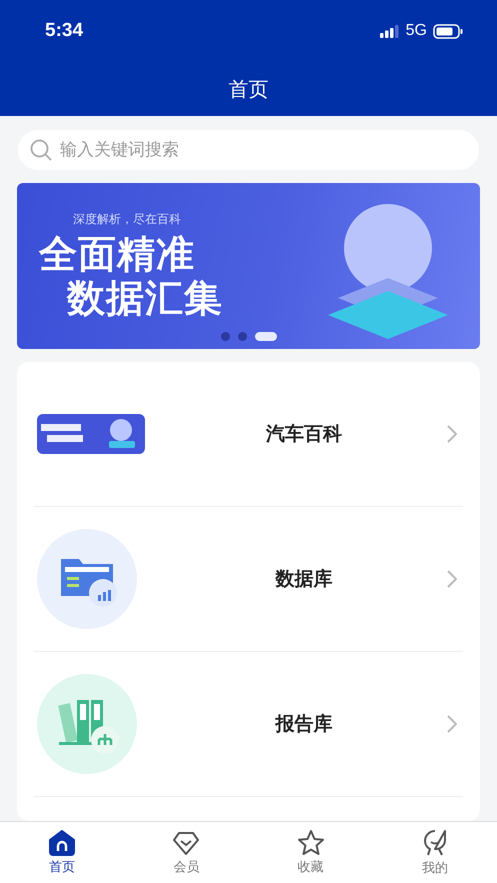 Image resolution: width=497 pixels, height=883 pixels. I want to click on battery-icon, so click(448, 31).